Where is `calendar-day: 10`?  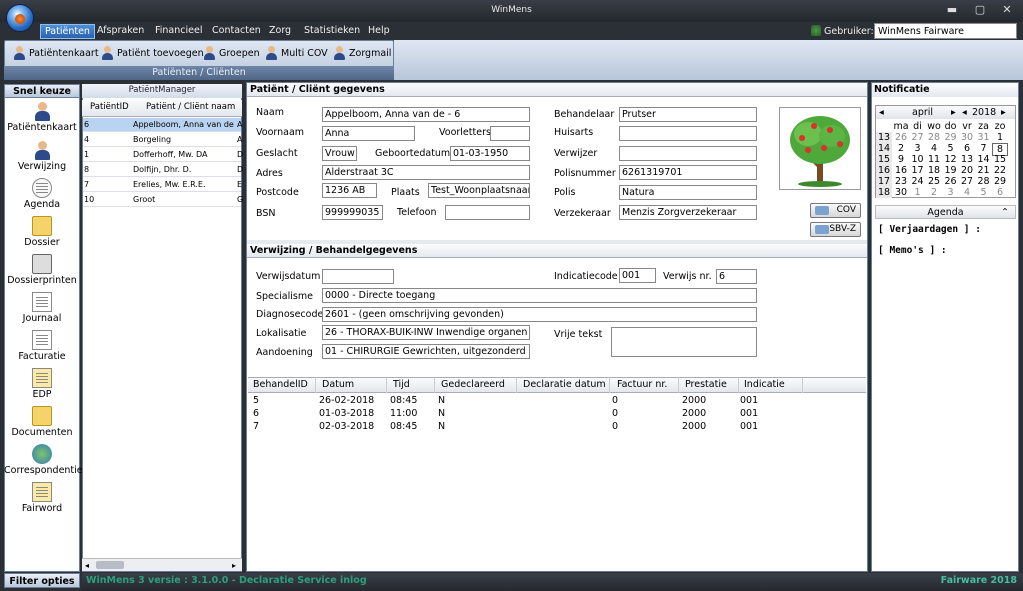 calendar-day: 10 is located at coordinates (918, 159).